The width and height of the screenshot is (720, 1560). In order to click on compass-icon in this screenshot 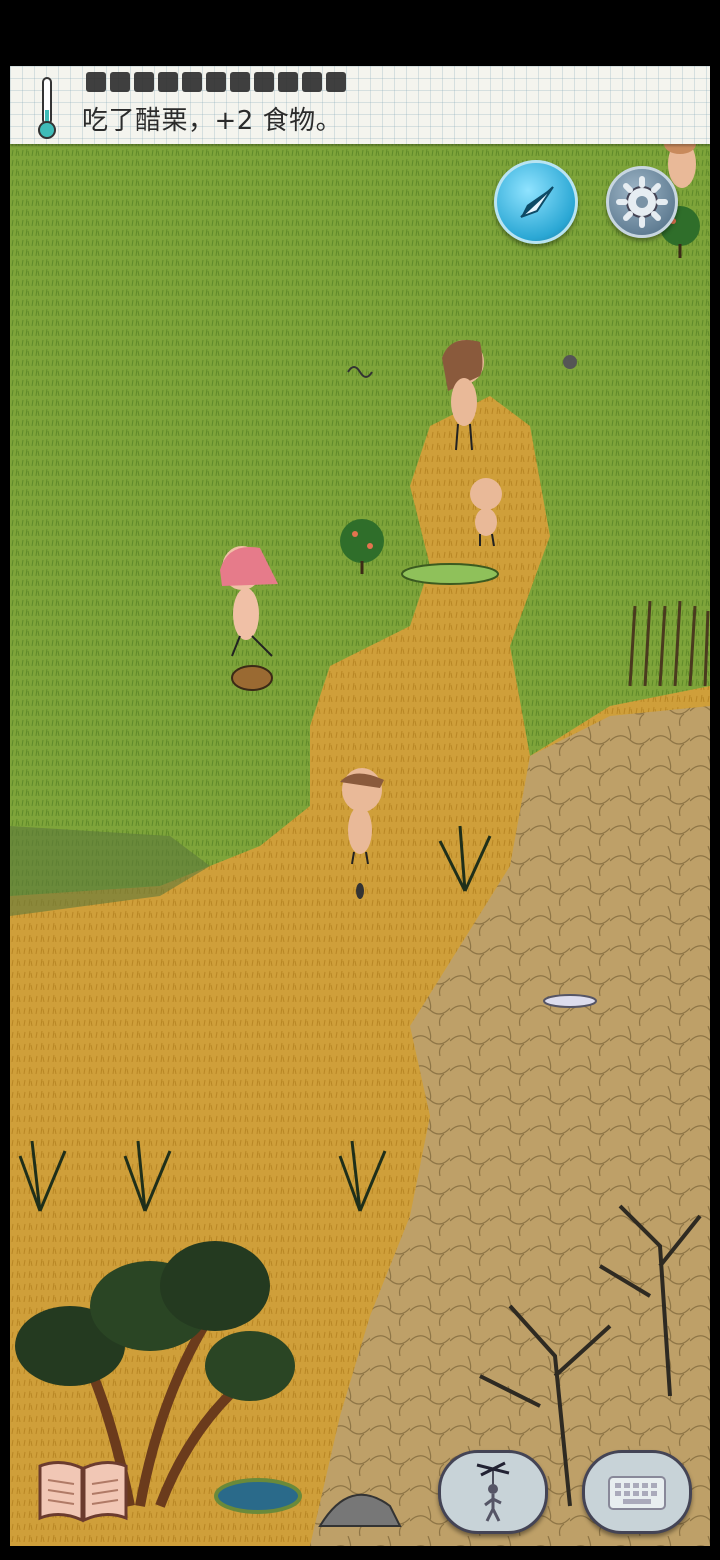, I will do `click(537, 202)`.